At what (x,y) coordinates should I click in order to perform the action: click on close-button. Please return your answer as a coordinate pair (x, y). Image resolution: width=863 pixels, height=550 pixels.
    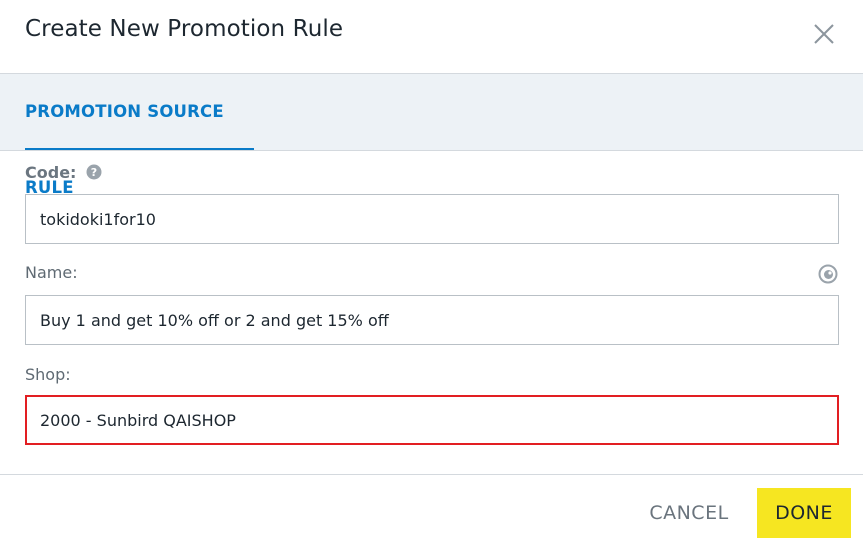
    Looking at the image, I should click on (824, 34).